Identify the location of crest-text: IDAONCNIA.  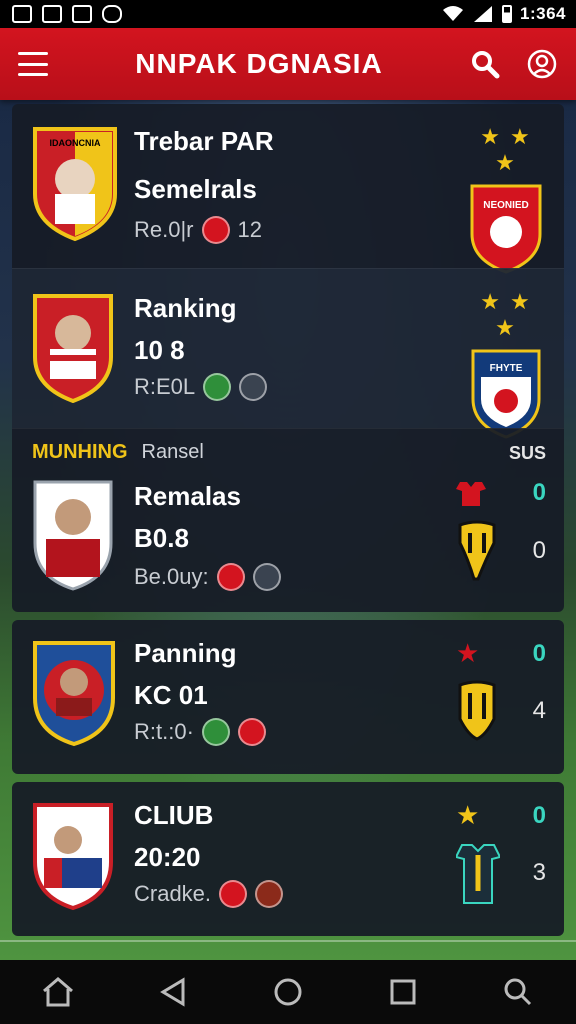
(75, 143).